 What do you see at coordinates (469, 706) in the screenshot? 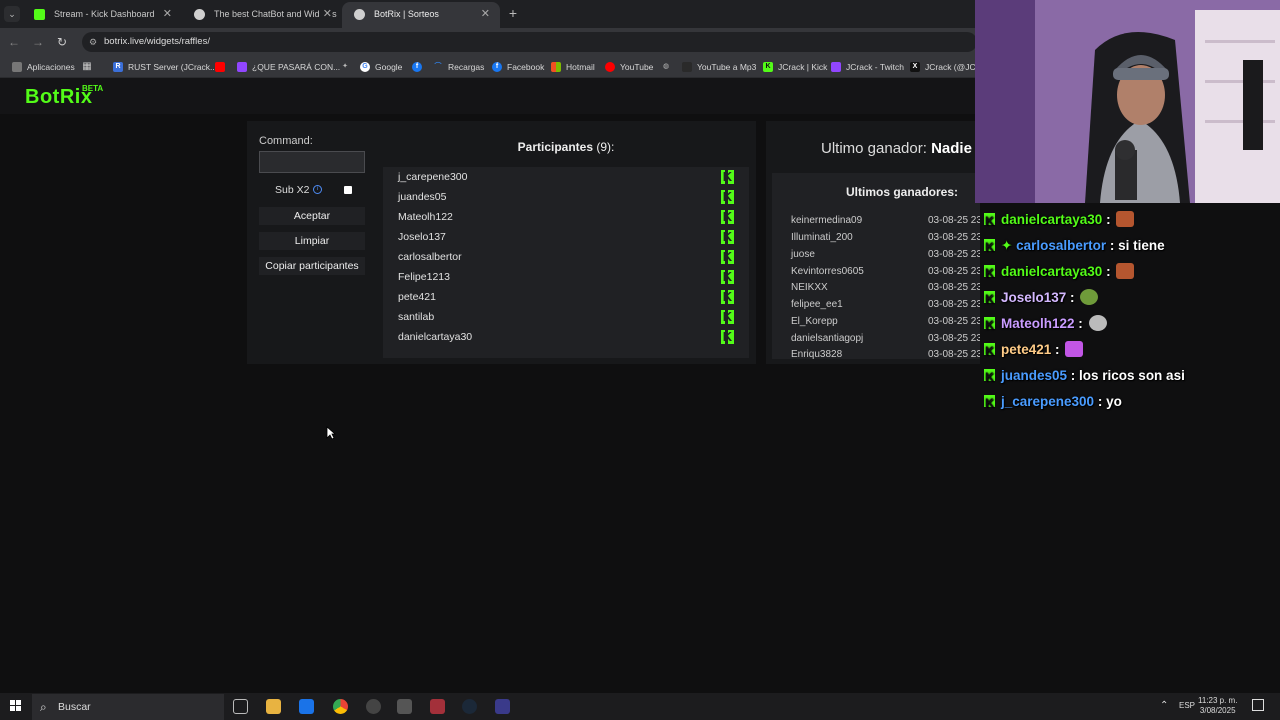
I see `steam-icon` at bounding box center [469, 706].